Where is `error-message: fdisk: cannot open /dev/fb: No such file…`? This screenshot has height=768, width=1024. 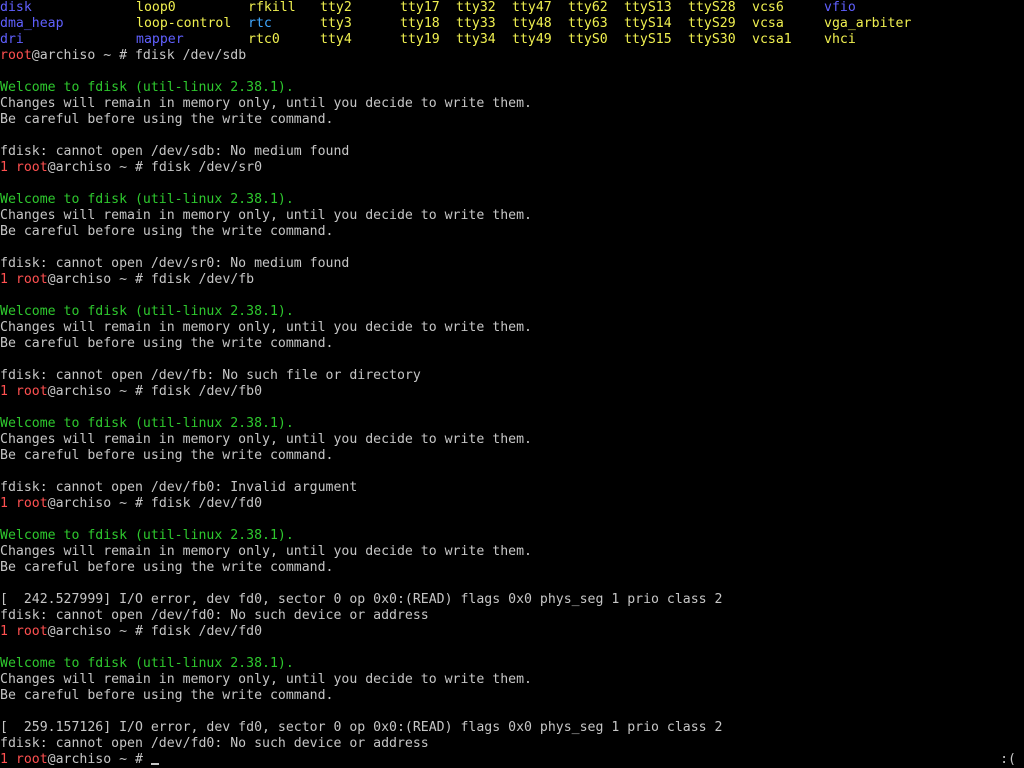 error-message: fdisk: cannot open /dev/fb: No such file… is located at coordinates (210, 375).